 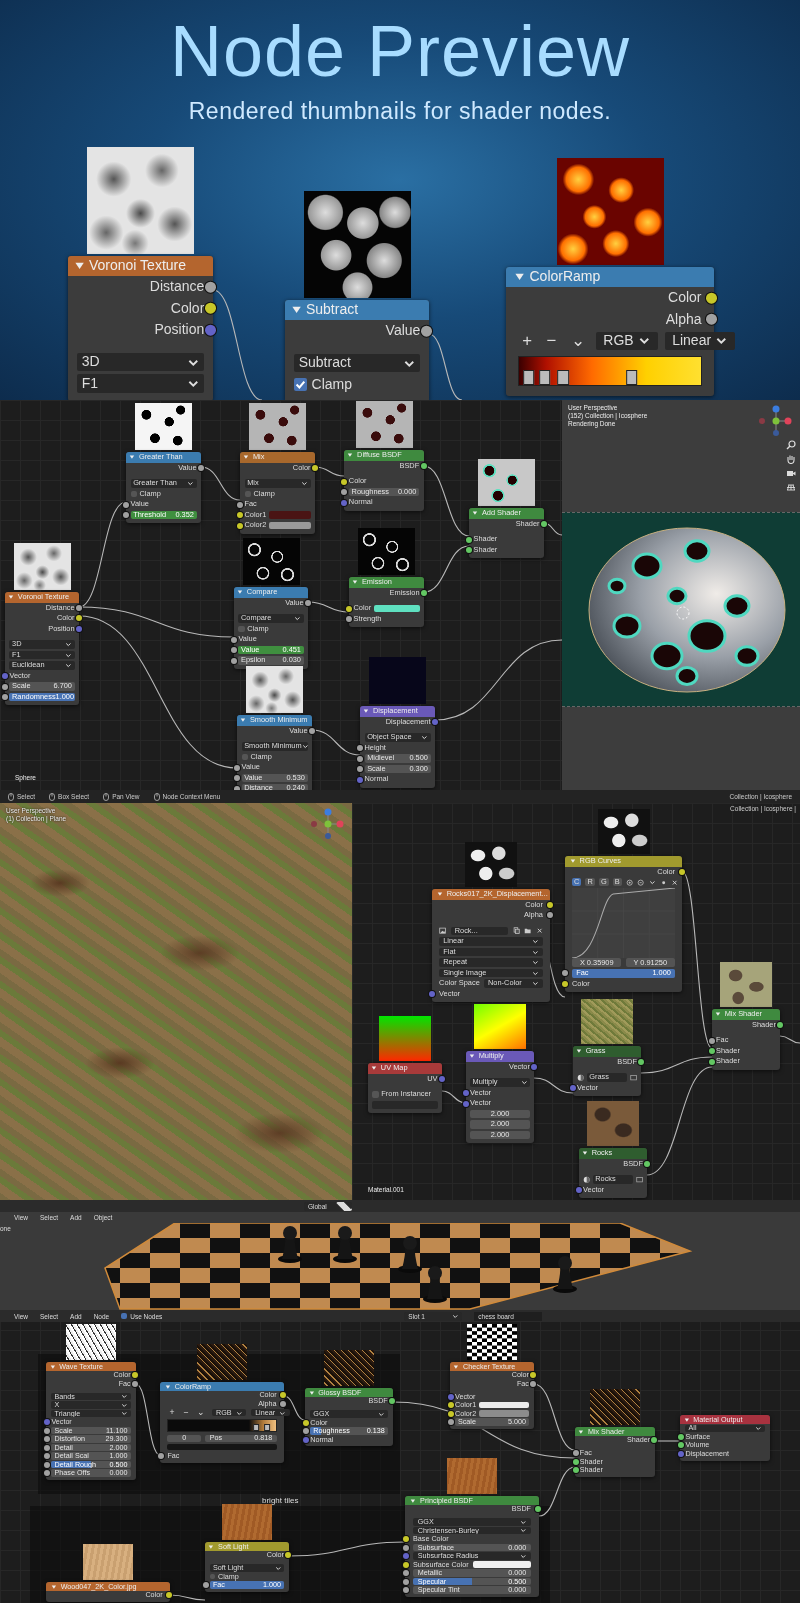 I want to click on checkbox-label: Clamp, so click(x=332, y=384).